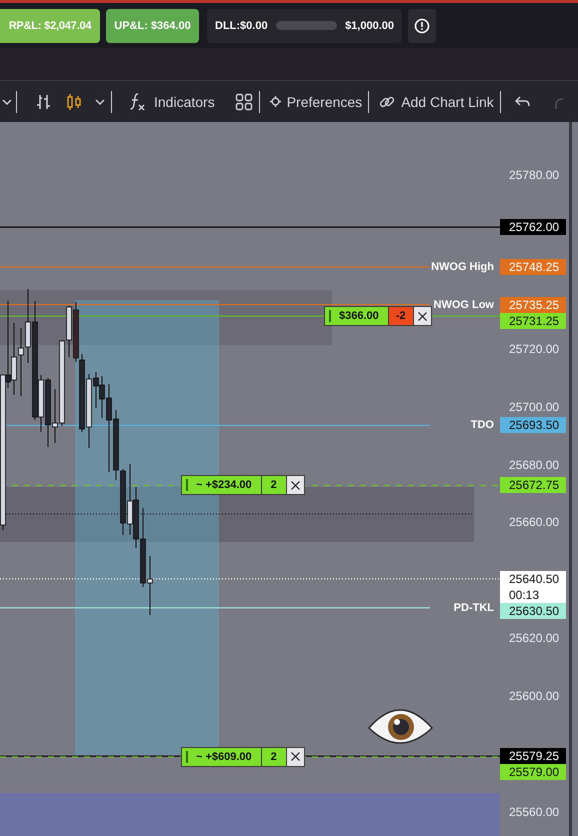 This screenshot has height=836, width=578. I want to click on price-label: 25731.25, so click(533, 320).